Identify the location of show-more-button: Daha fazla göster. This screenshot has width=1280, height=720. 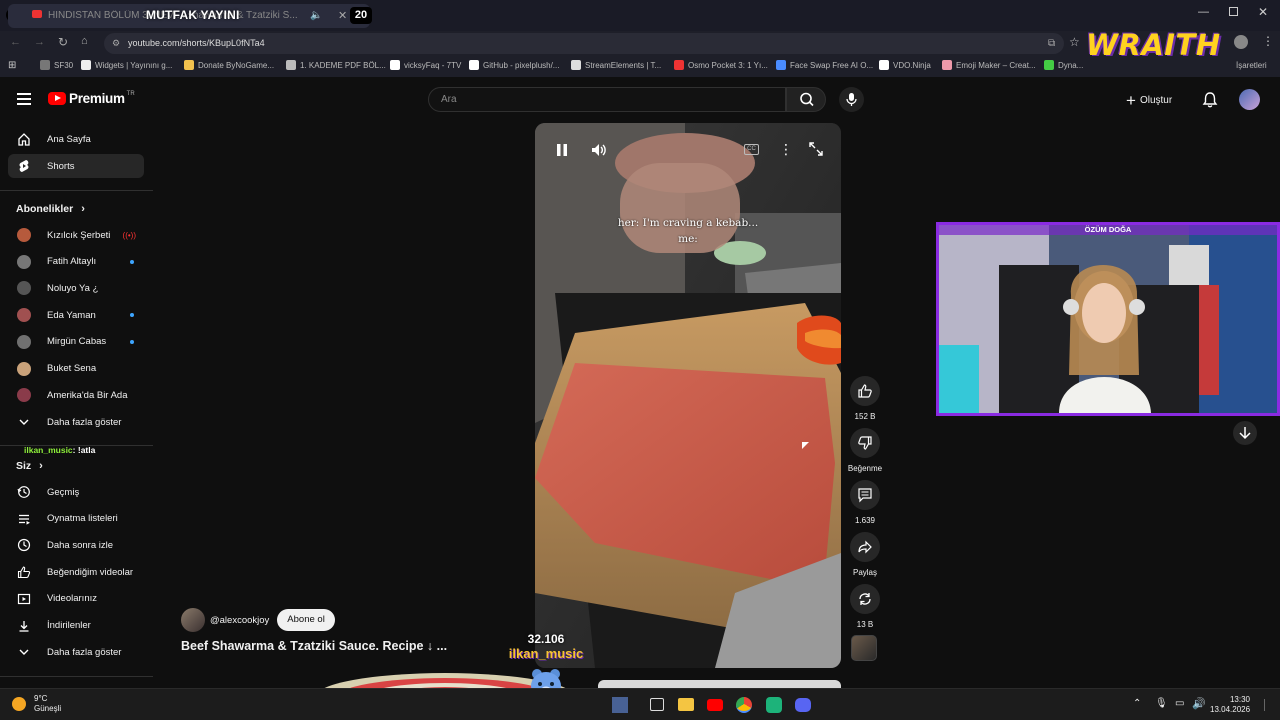
(76, 422).